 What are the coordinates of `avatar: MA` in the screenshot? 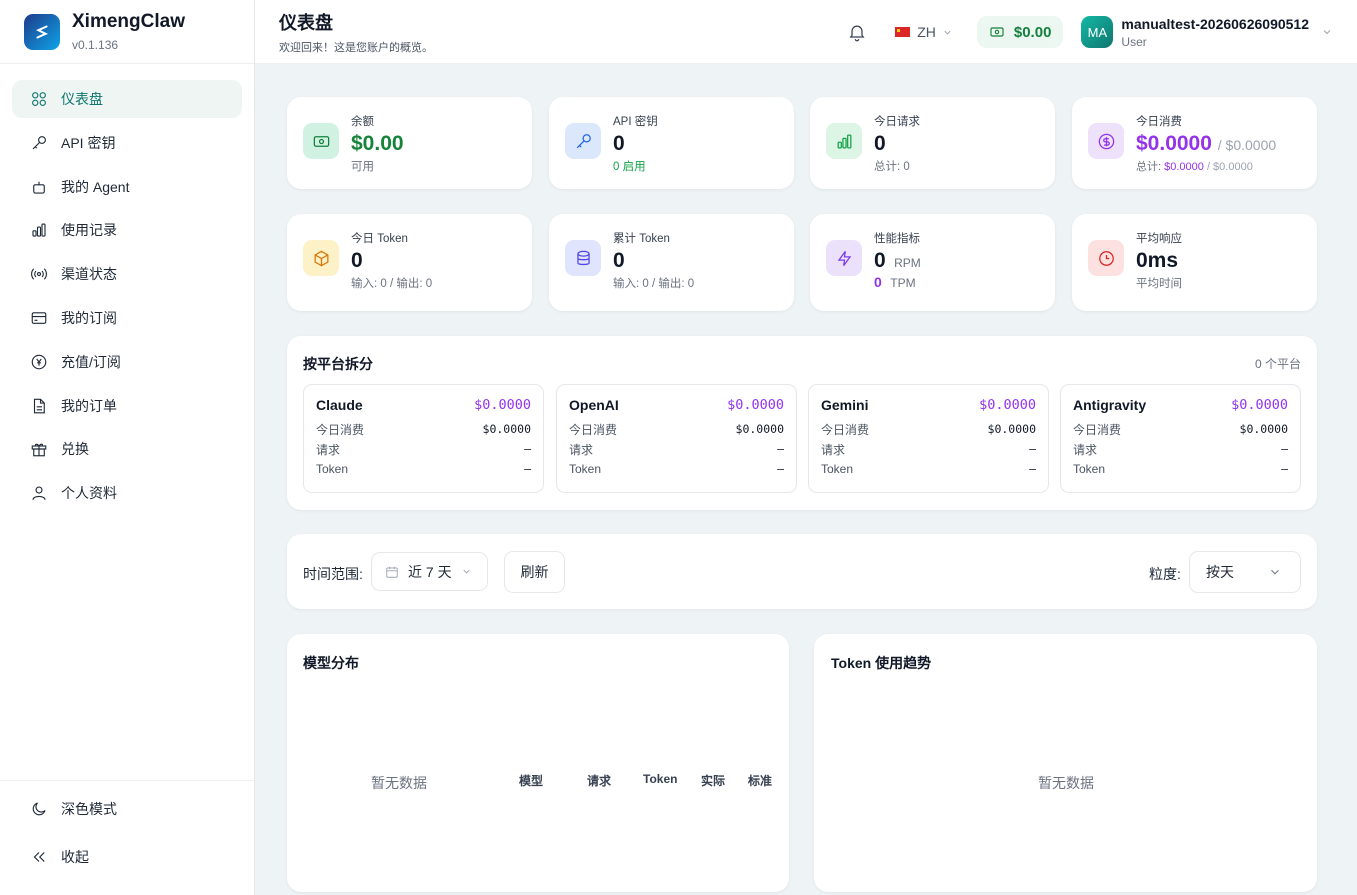 It's located at (1097, 32).